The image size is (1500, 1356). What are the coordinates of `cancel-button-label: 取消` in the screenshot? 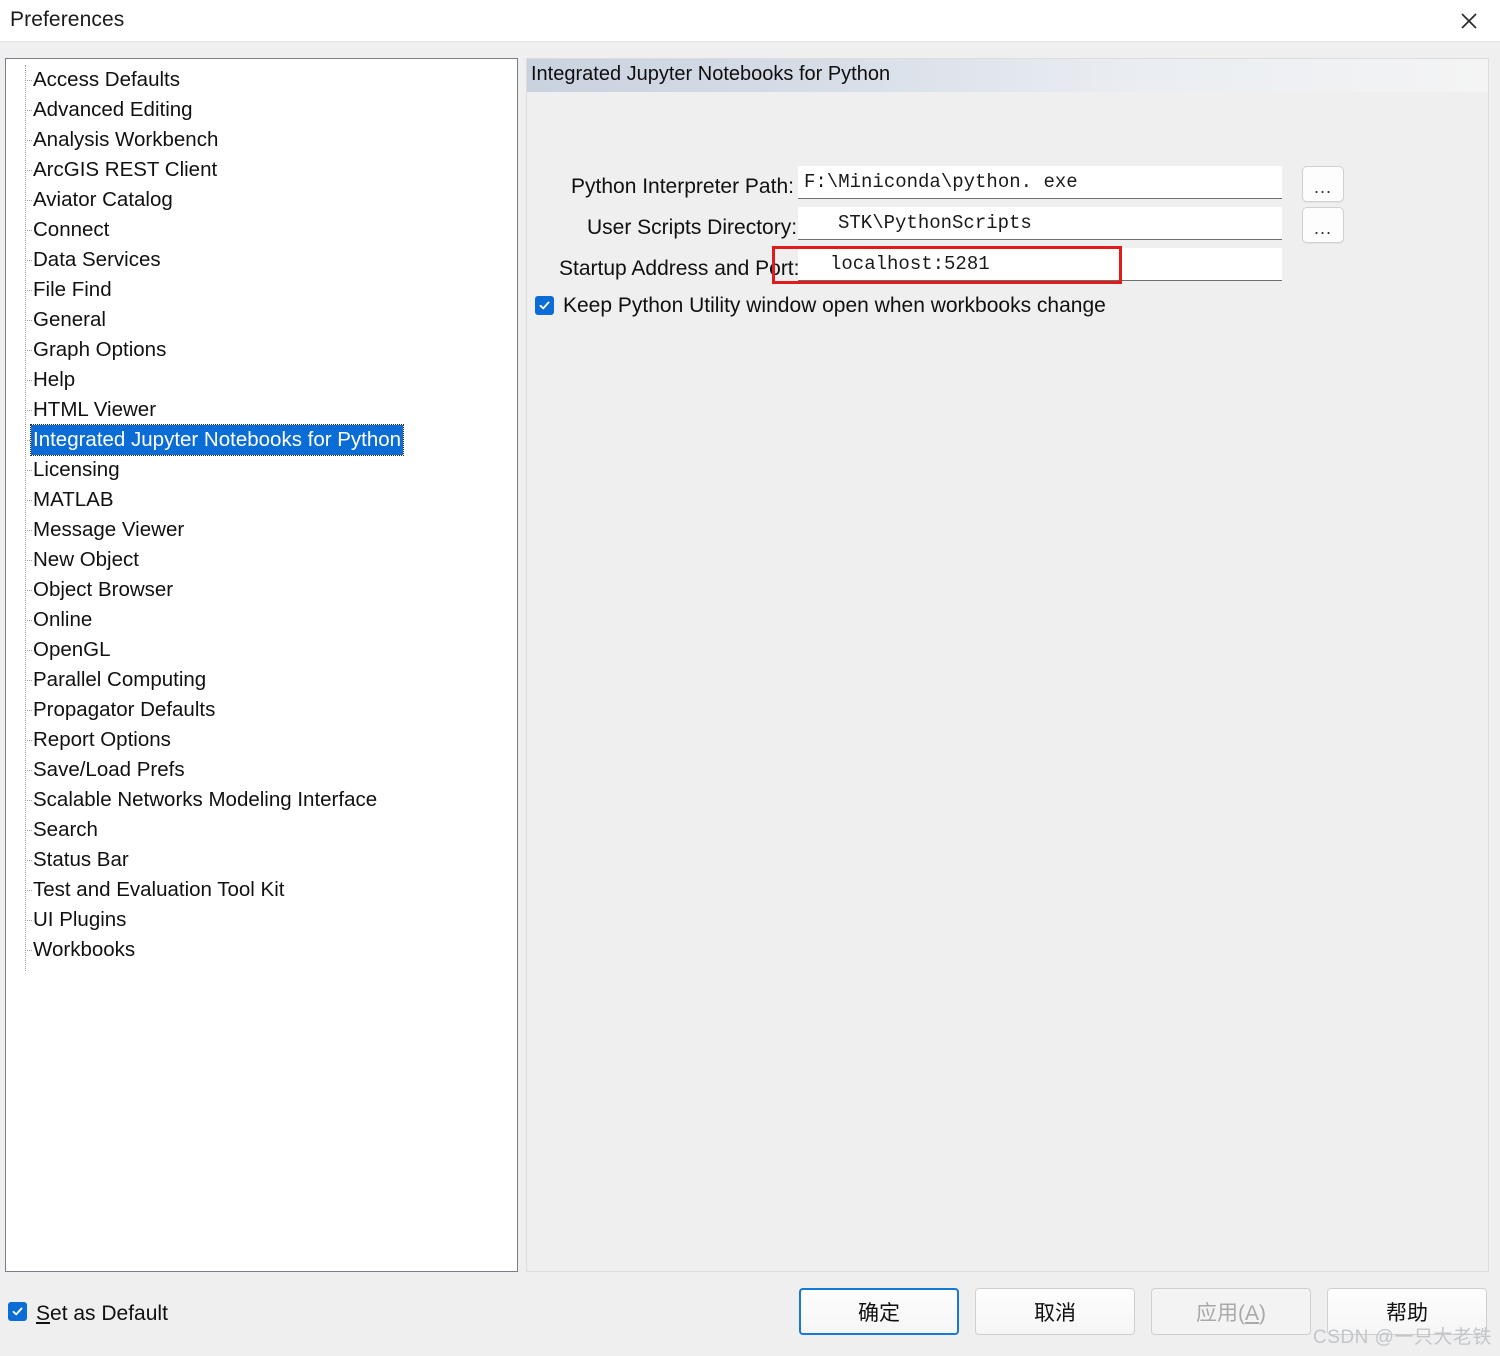 It's located at (1055, 1313).